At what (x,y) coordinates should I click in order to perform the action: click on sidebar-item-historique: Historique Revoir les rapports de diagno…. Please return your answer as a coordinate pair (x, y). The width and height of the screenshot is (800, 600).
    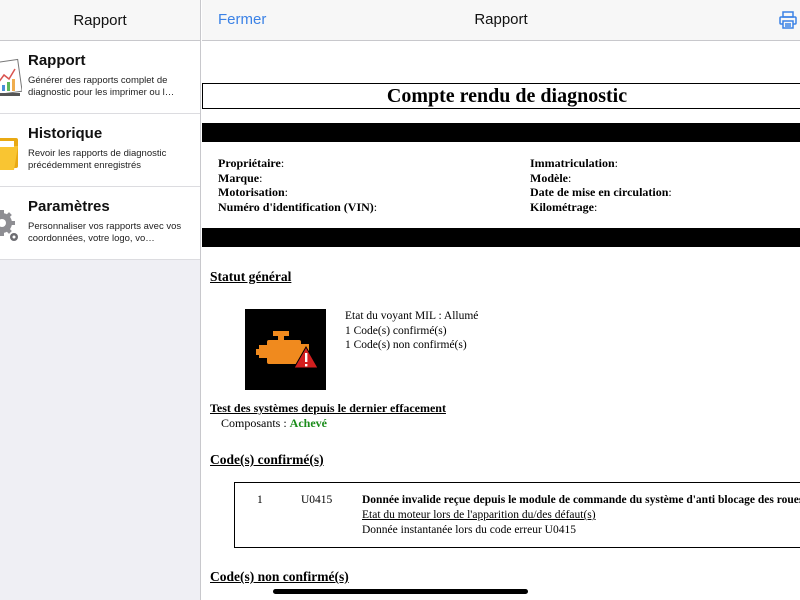
    Looking at the image, I should click on (100, 150).